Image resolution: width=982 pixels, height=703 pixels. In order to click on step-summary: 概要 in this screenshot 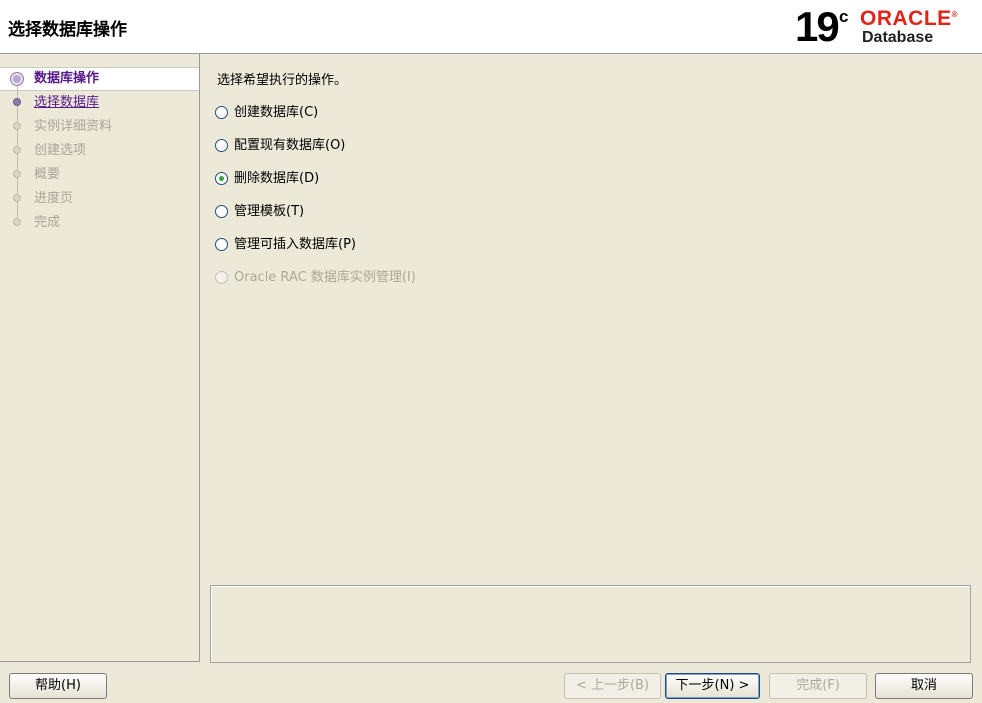, I will do `click(99, 175)`.